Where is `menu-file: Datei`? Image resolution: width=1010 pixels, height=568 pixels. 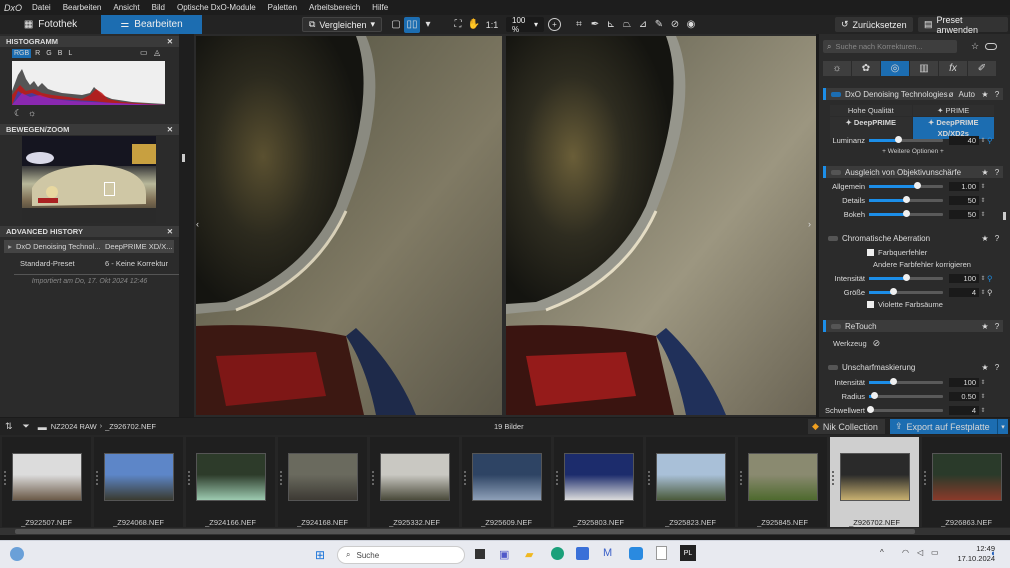
menu-file: Datei is located at coordinates (43, 7).